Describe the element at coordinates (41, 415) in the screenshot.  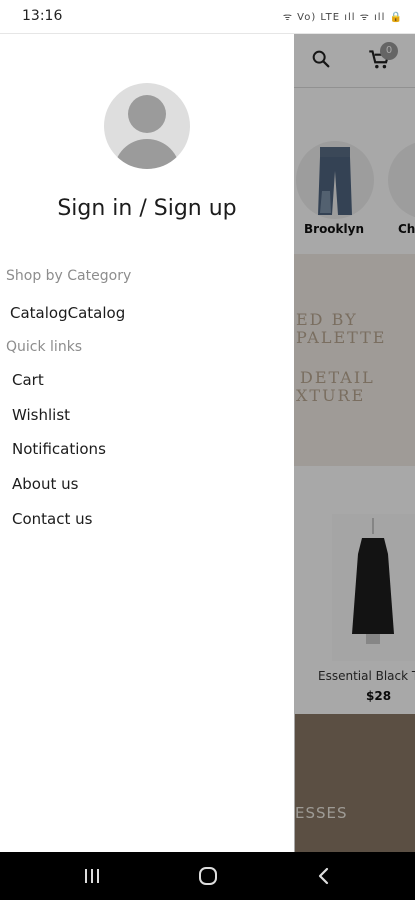
I see `menu-item-wishlist: Wishlist` at that location.